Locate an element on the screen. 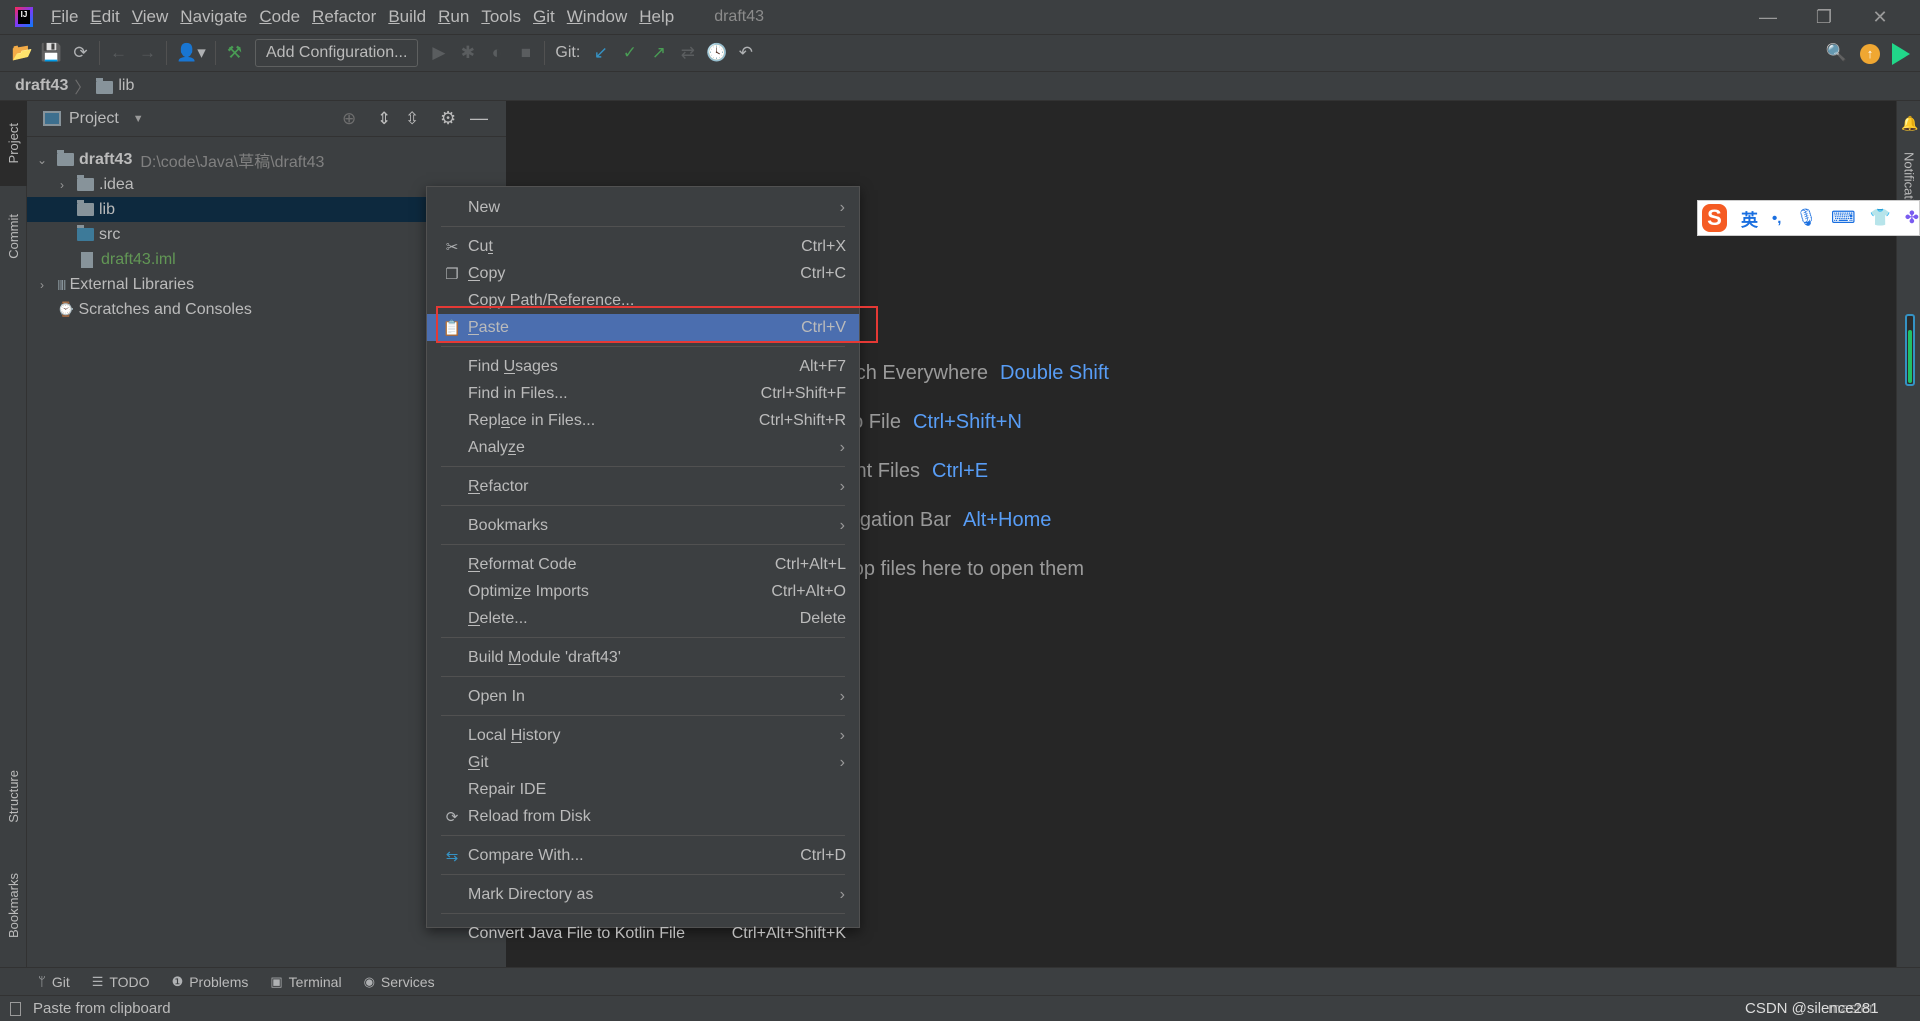 The width and height of the screenshot is (1920, 1021). git-push-icon: ↗ is located at coordinates (658, 53).